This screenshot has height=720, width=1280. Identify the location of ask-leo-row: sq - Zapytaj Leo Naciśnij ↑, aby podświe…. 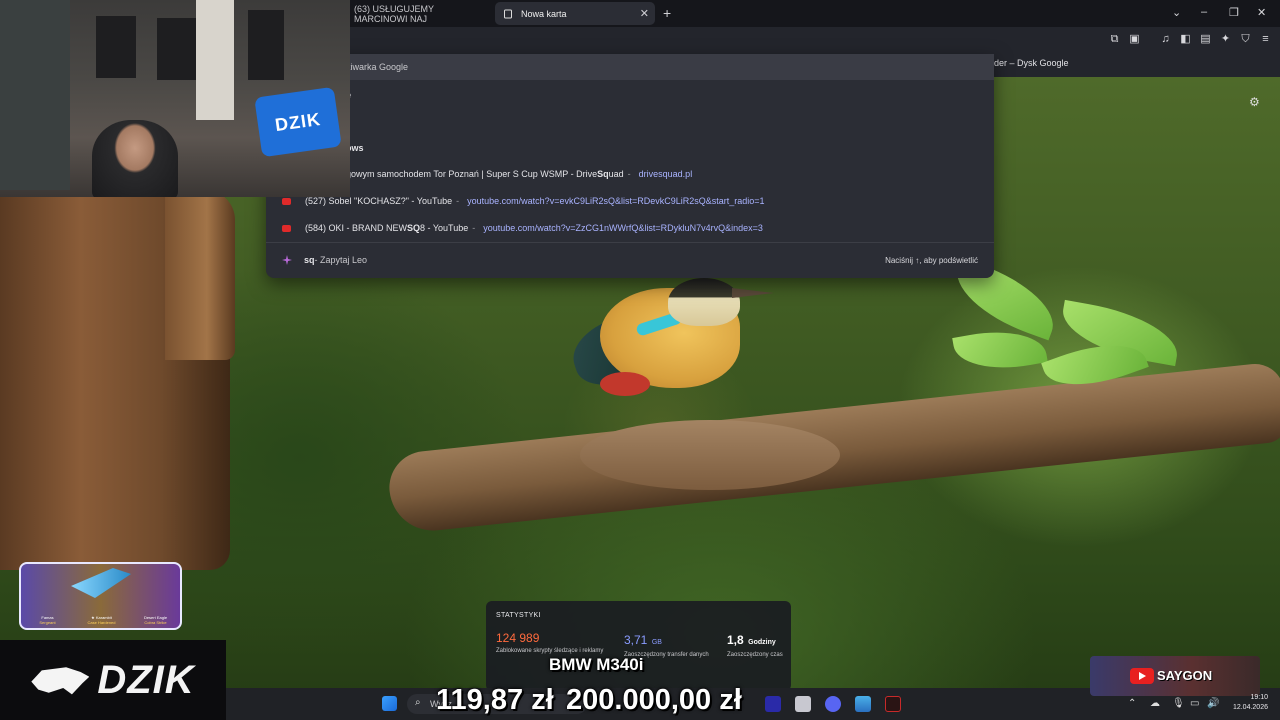
(630, 260).